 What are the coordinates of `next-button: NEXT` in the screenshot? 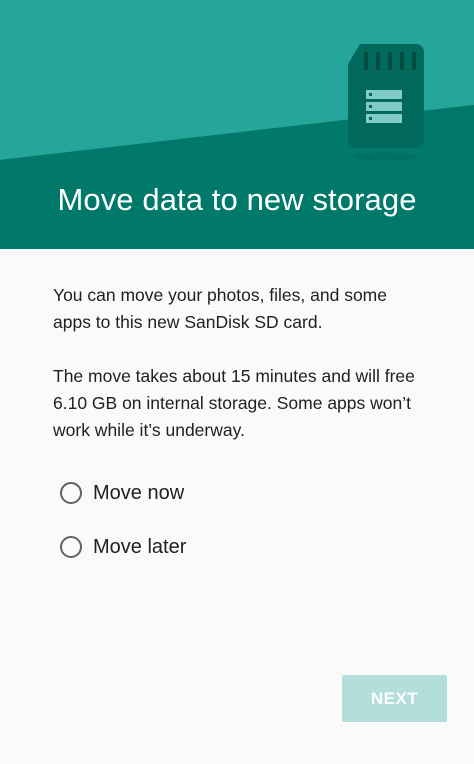 It's located at (394, 698).